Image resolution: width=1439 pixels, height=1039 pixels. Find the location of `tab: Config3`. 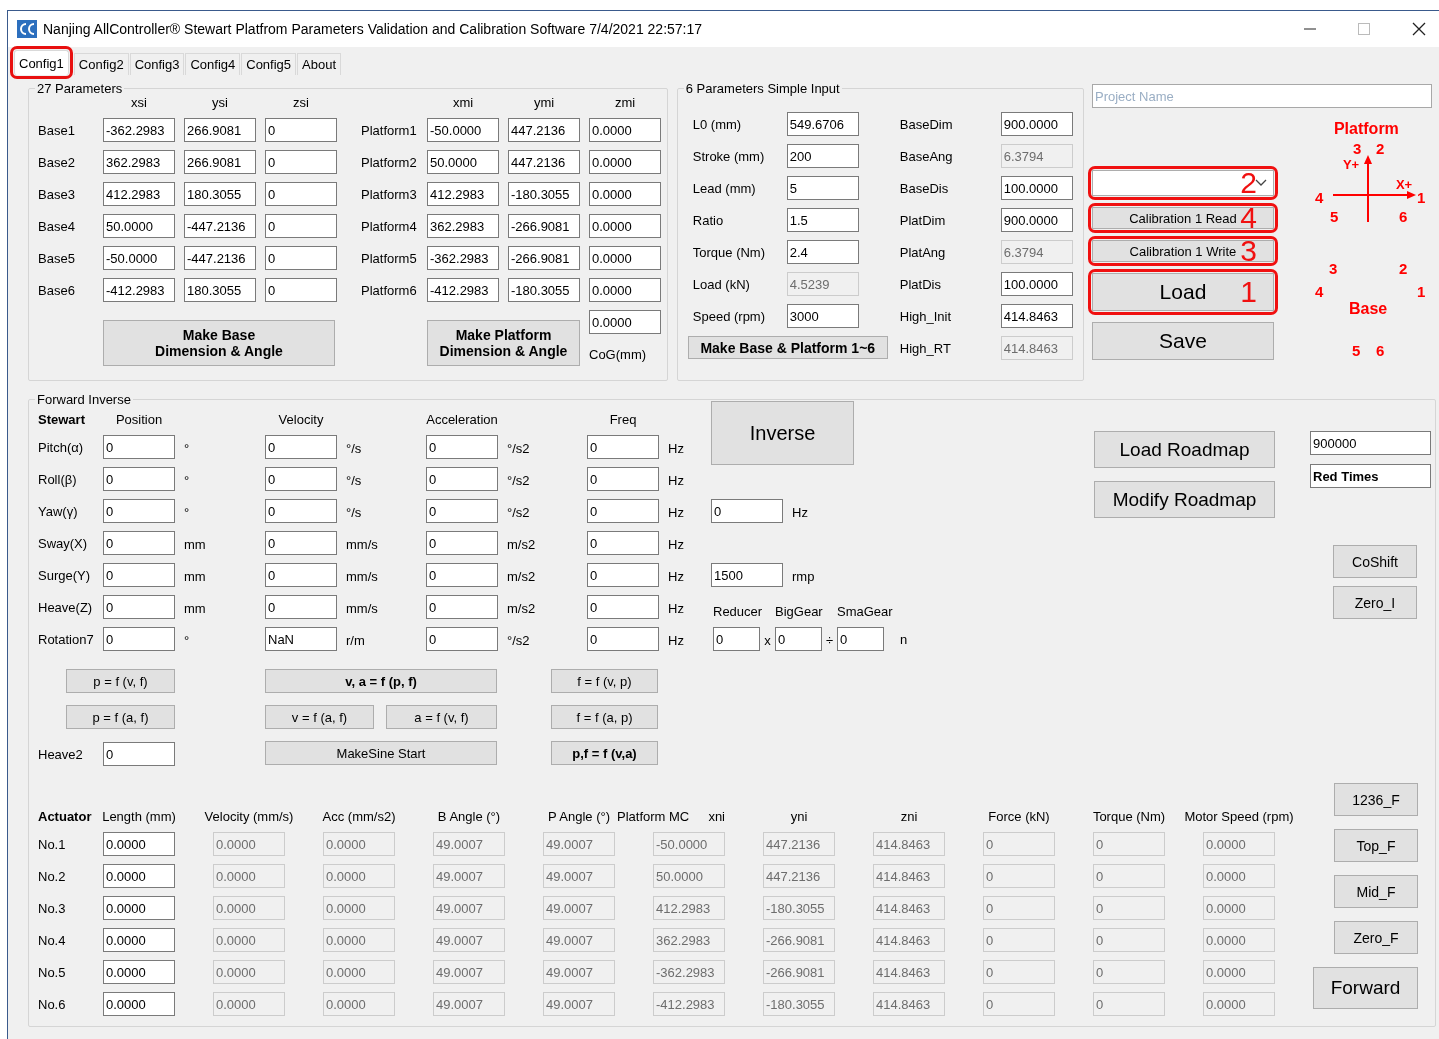

tab: Config3 is located at coordinates (157, 64).